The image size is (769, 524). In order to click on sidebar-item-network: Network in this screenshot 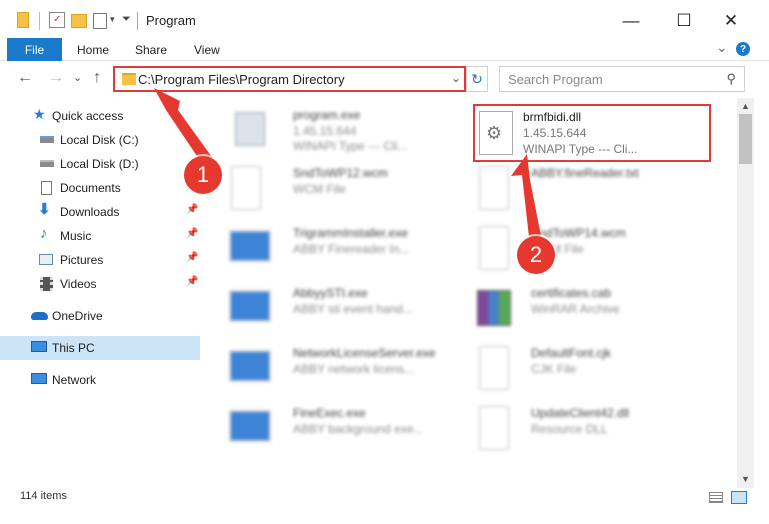, I will do `click(100, 380)`.